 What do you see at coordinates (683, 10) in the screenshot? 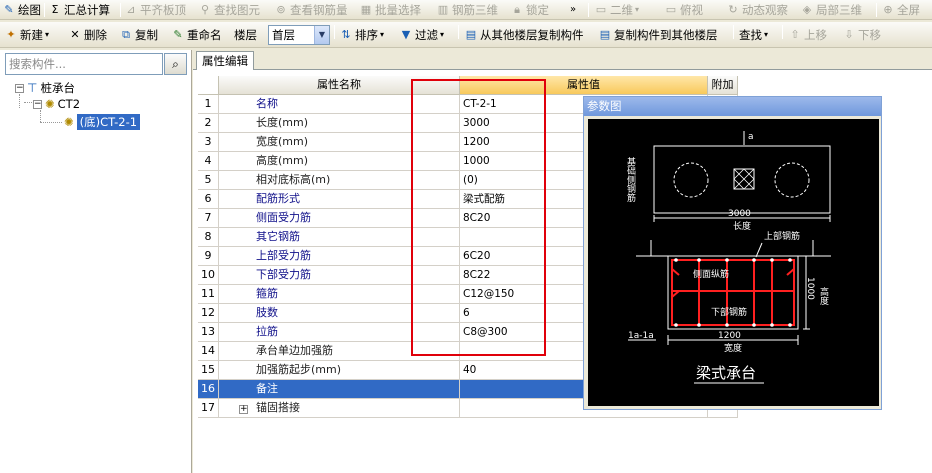
I see `top-view-select: ▭ 俯视` at bounding box center [683, 10].